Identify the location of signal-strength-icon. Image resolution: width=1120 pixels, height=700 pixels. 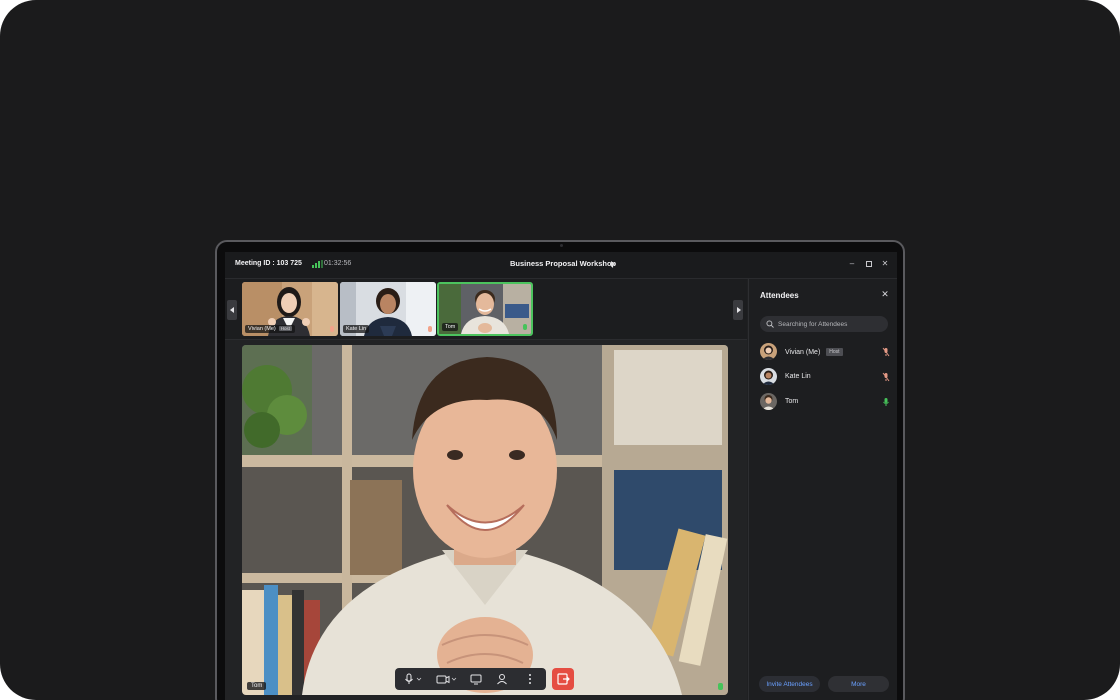
(317, 264).